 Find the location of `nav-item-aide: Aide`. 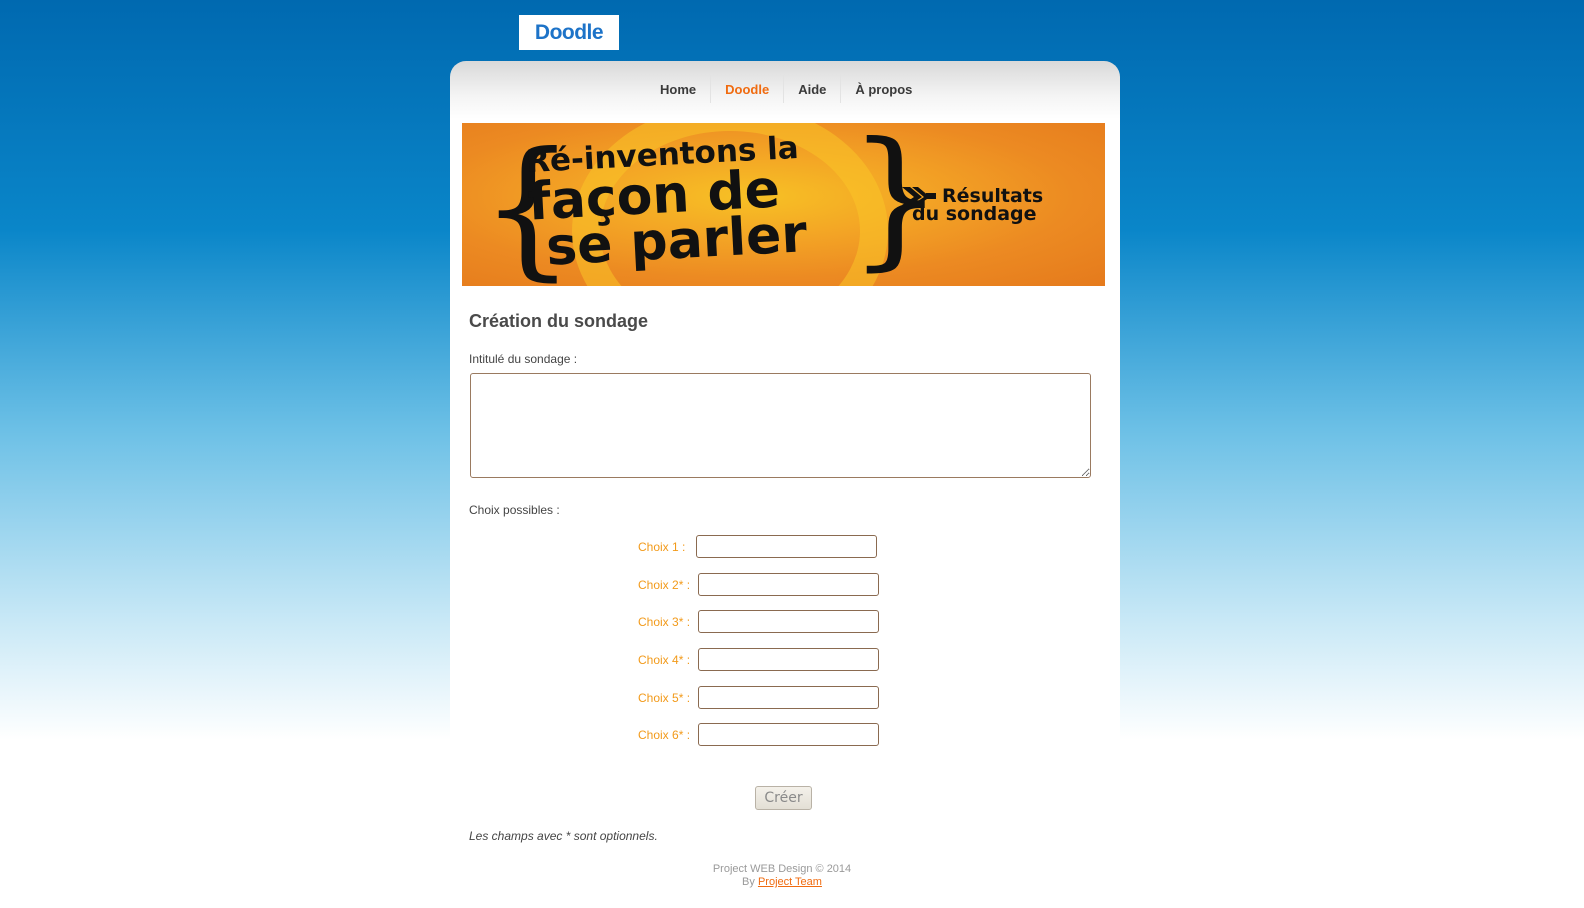

nav-item-aide: Aide is located at coordinates (811, 89).